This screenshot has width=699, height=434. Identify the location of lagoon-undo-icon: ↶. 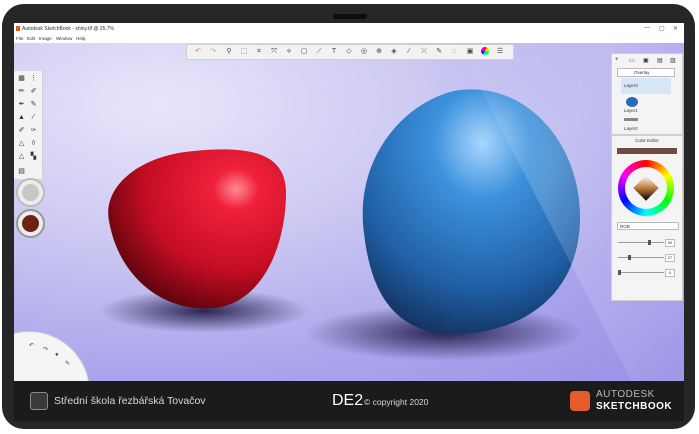
(31, 345).